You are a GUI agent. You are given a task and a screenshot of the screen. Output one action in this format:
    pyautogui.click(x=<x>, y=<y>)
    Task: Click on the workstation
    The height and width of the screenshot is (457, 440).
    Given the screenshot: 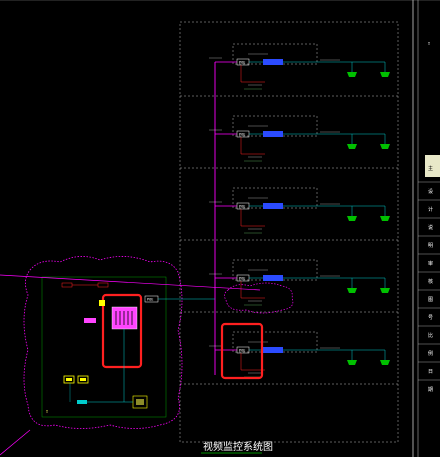 What is the action you would take?
    pyautogui.click(x=82, y=402)
    